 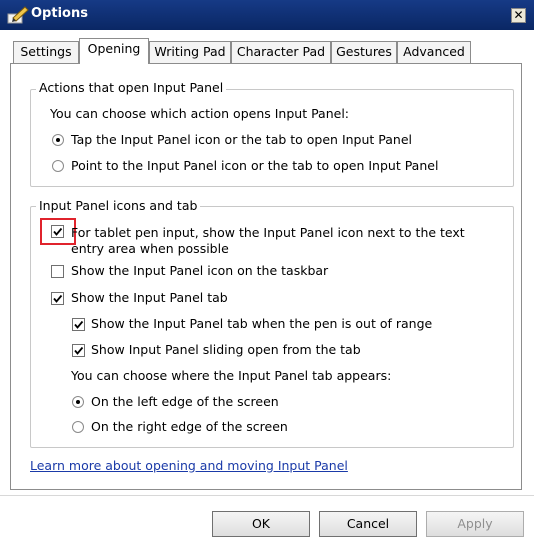 I want to click on tab-label: Advanced, so click(x=434, y=51).